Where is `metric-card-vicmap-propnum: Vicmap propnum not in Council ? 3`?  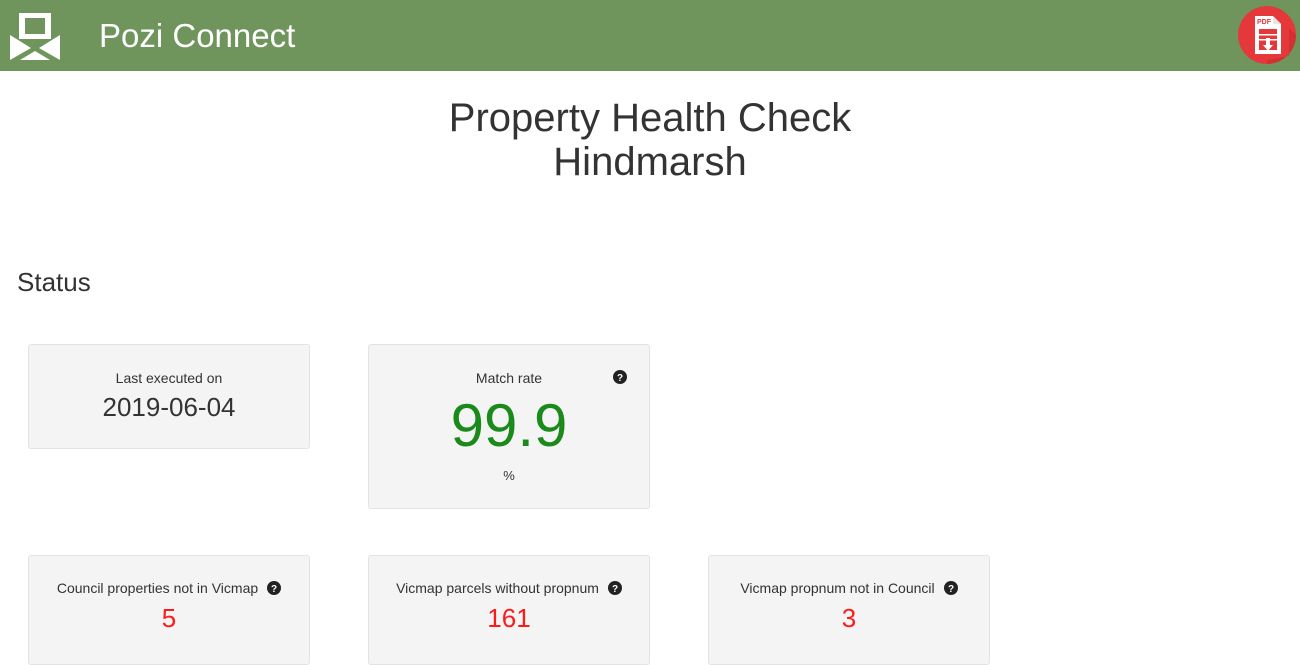 metric-card-vicmap-propnum: Vicmap propnum not in Council ? 3 is located at coordinates (849, 610).